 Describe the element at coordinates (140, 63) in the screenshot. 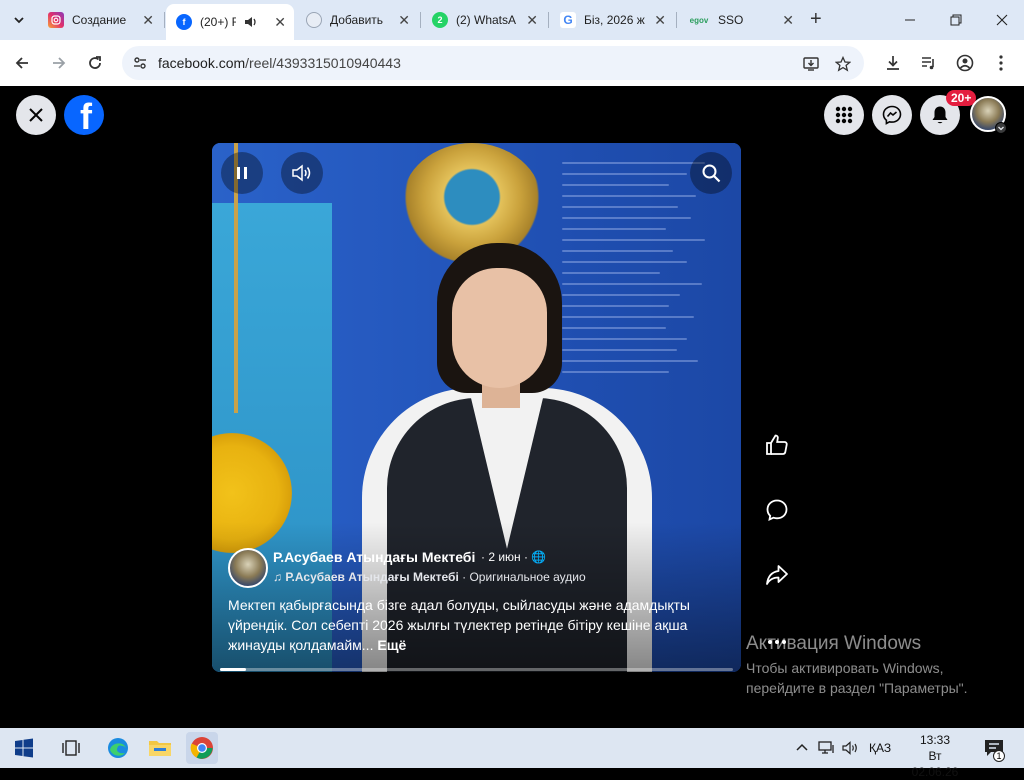

I see `site-settings-icon` at that location.